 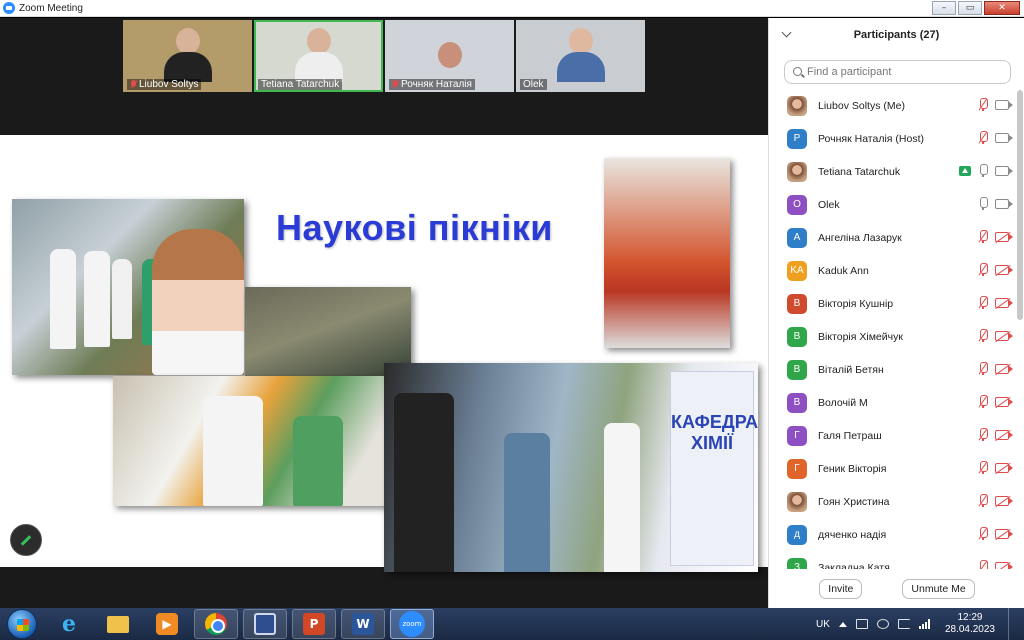 What do you see at coordinates (893, 468) in the screenshot?
I see `participant-row: Г Геник Вікторія` at bounding box center [893, 468].